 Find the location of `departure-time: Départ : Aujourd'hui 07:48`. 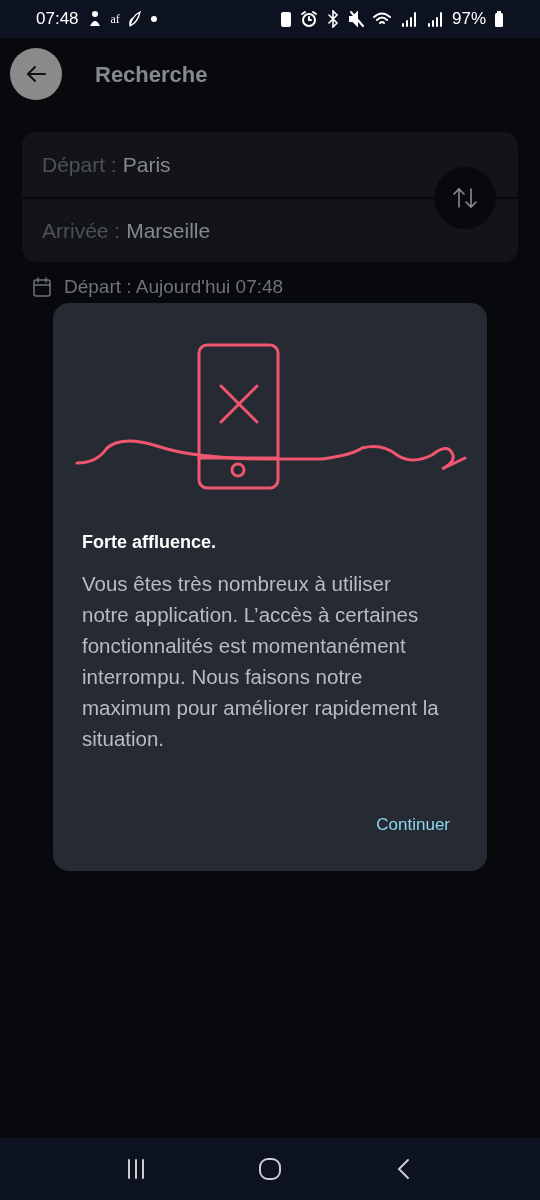

departure-time: Départ : Aujourd'hui 07:48 is located at coordinates (174, 287).